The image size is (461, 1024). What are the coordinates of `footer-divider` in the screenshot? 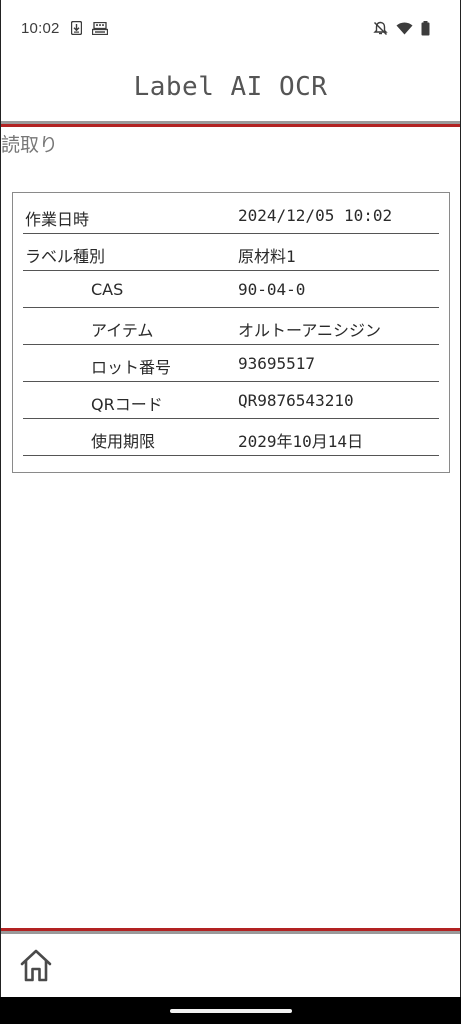 It's located at (230, 932).